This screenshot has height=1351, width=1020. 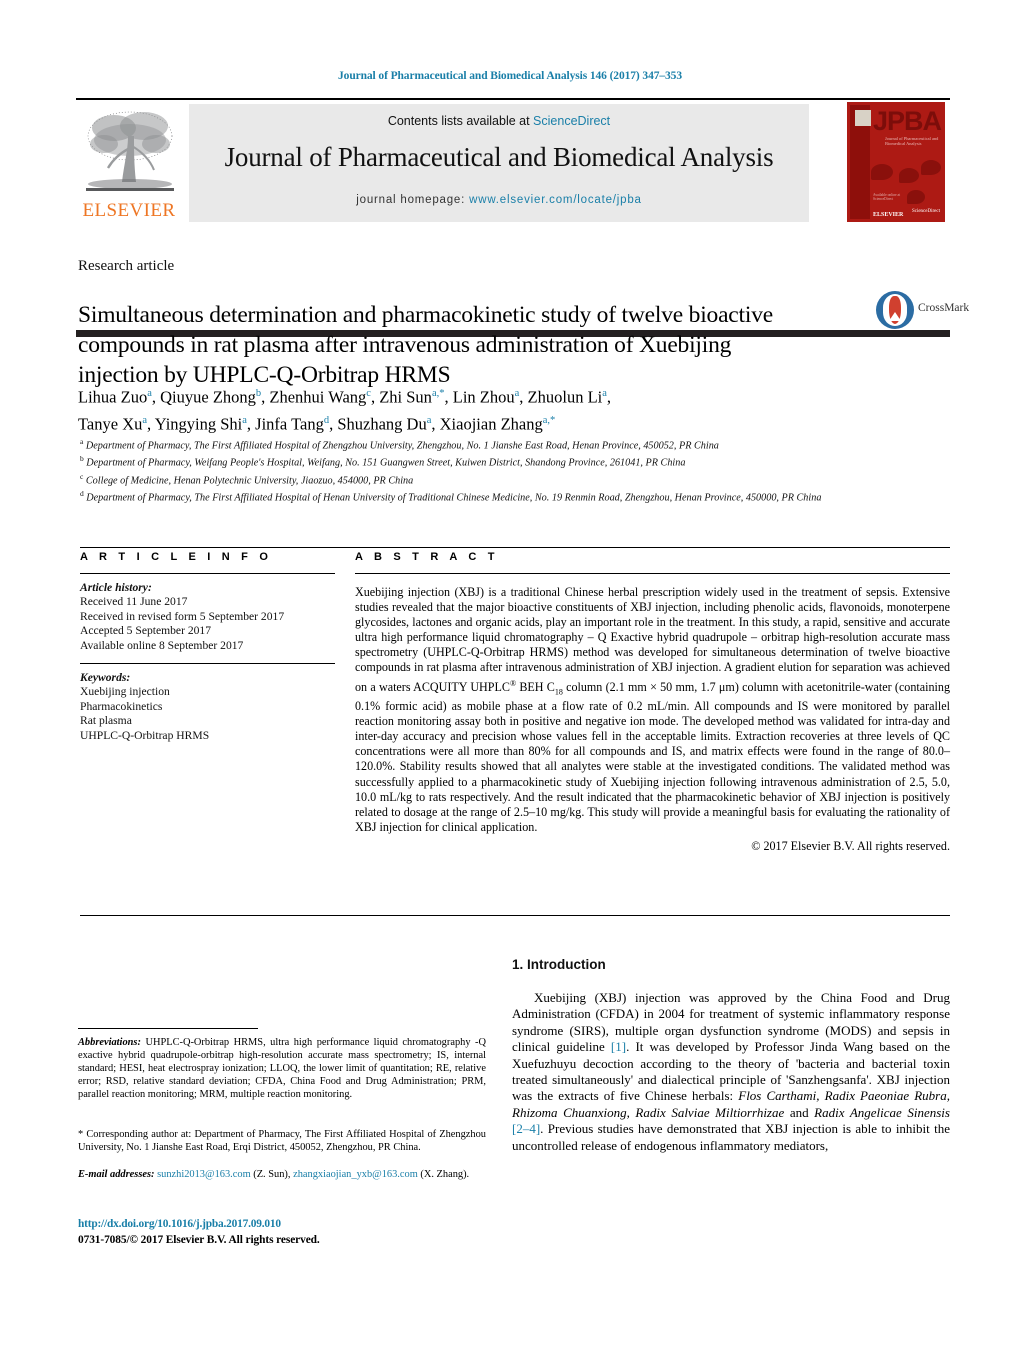 What do you see at coordinates (272, 1174) in the screenshot?
I see `email-owner-sun: (Z. Sun),` at bounding box center [272, 1174].